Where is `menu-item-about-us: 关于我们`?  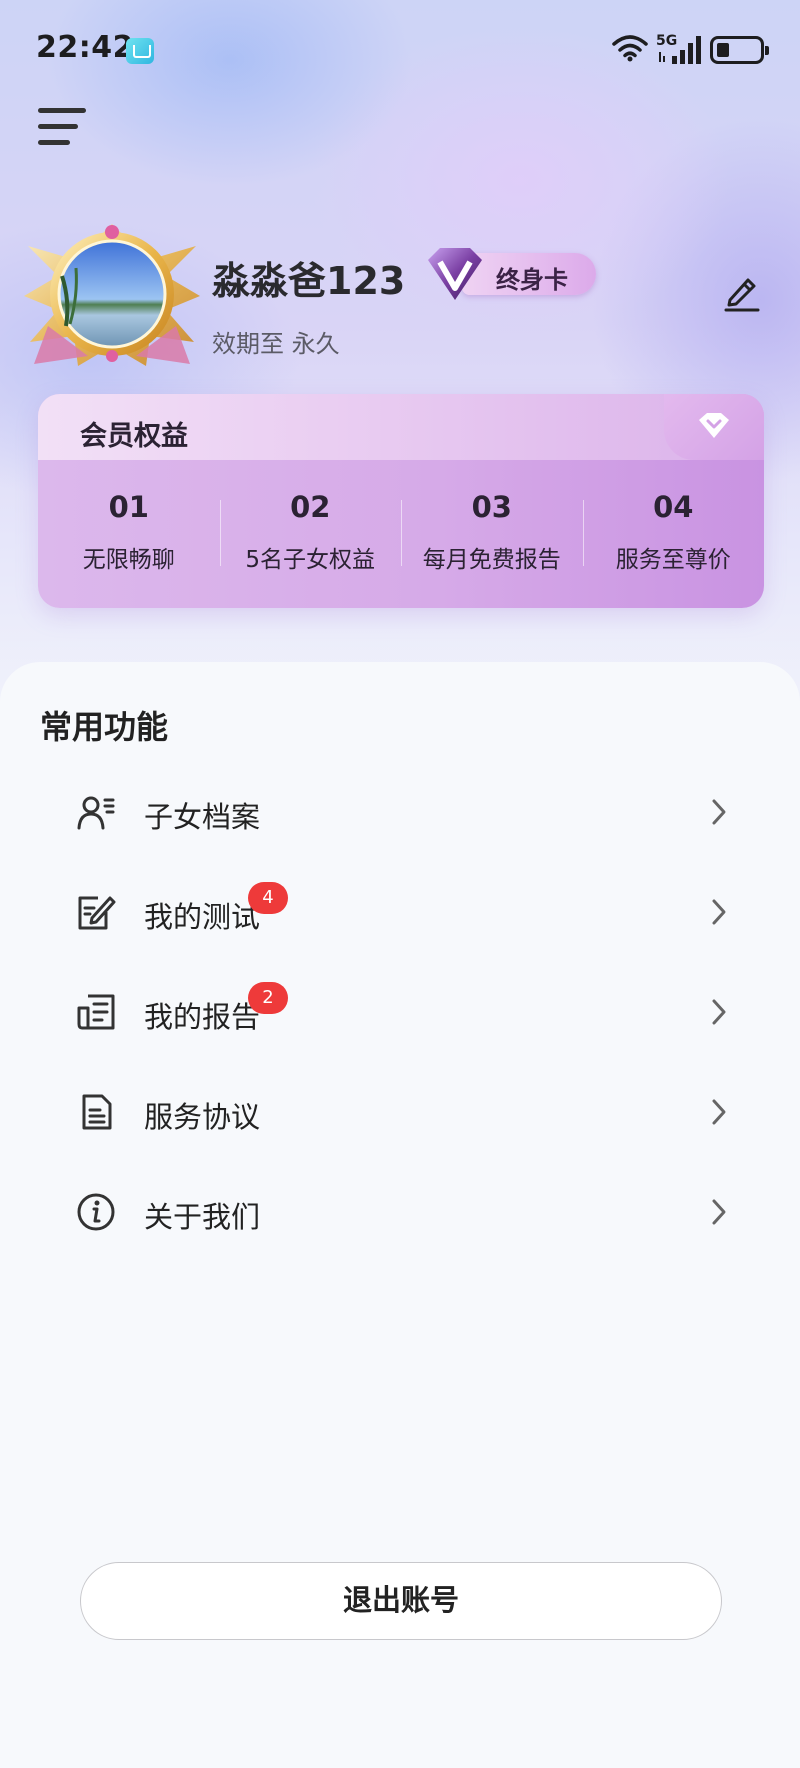 menu-item-about-us: 关于我们 is located at coordinates (400, 1212).